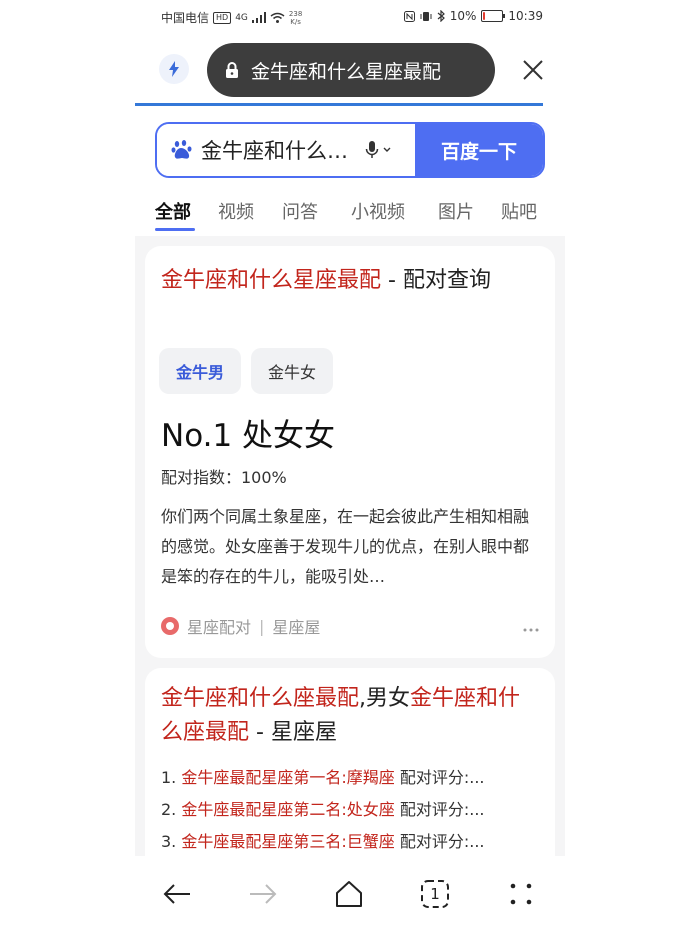 The width and height of the screenshot is (700, 932). I want to click on signal-type: 4G, so click(241, 17).